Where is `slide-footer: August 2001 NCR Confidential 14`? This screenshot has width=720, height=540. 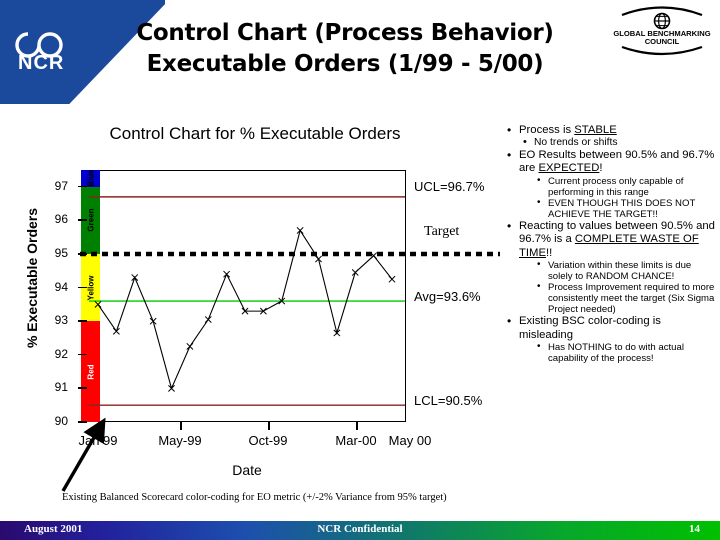 slide-footer: August 2001 NCR Confidential 14 is located at coordinates (360, 530).